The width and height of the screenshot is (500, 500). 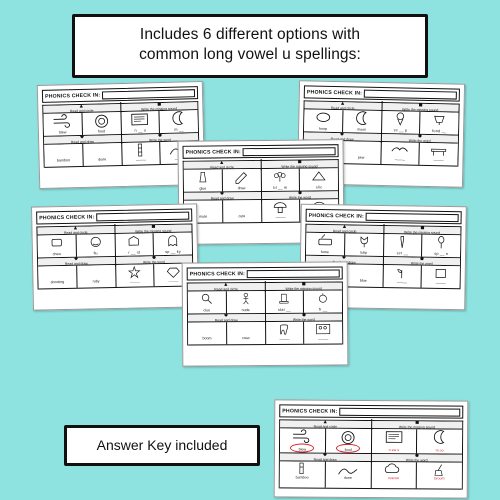 I want to click on item-cell: sc __ p, so click(x=401, y=122).